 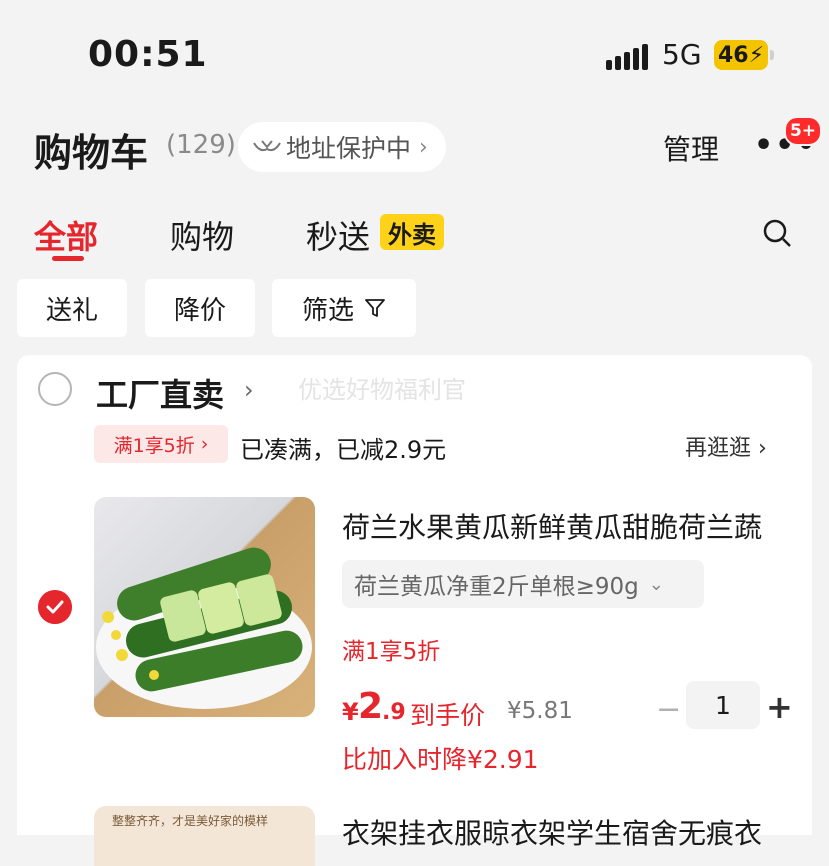 I want to click on battery-tip, so click(x=772, y=55).